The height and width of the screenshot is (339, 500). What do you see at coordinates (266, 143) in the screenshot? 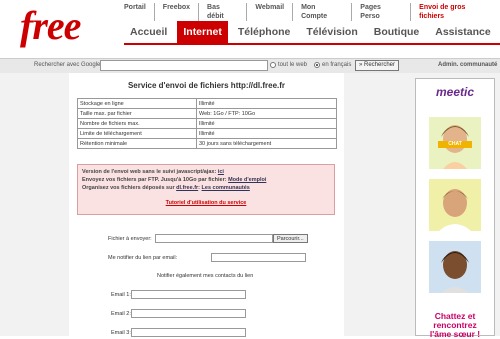
I see `info-value: 30 jours sans téléchargement` at bounding box center [266, 143].